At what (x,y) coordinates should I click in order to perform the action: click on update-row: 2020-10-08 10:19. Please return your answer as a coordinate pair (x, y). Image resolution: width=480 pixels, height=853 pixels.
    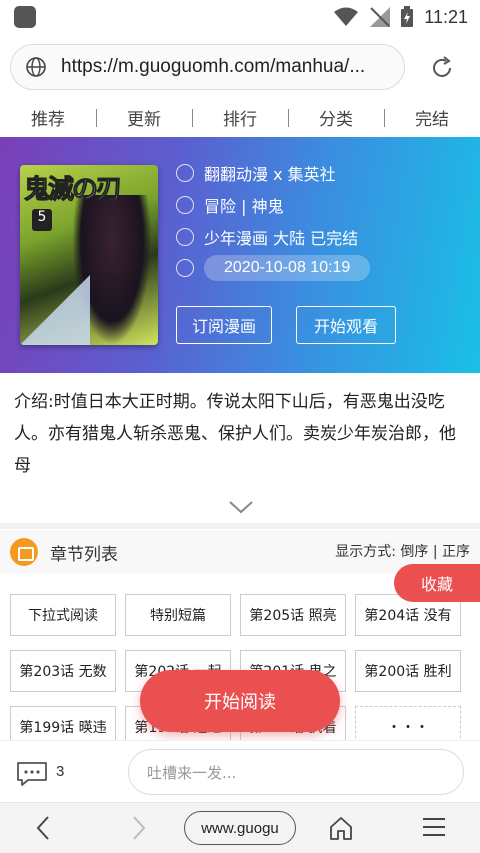
    Looking at the image, I should click on (273, 268).